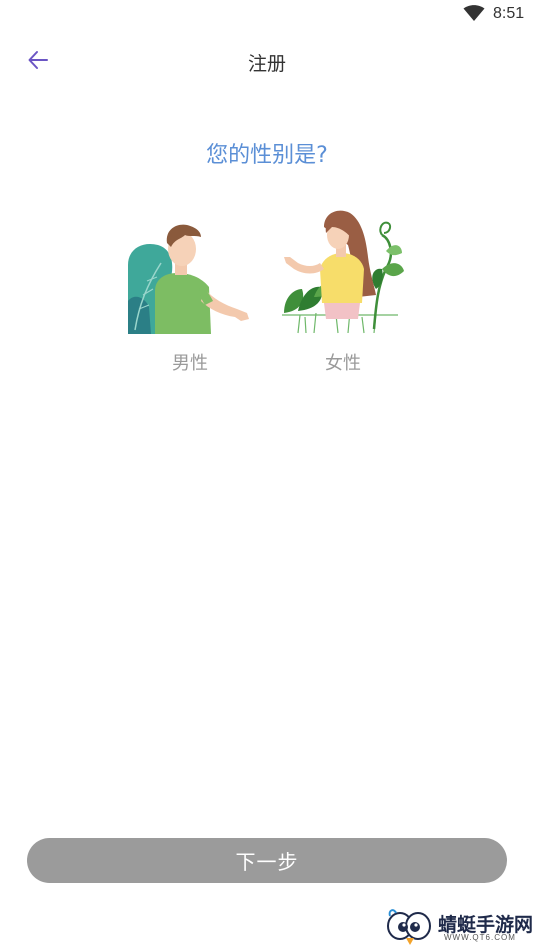  Describe the element at coordinates (267, 860) in the screenshot. I see `next-step-button: 下一步` at that location.